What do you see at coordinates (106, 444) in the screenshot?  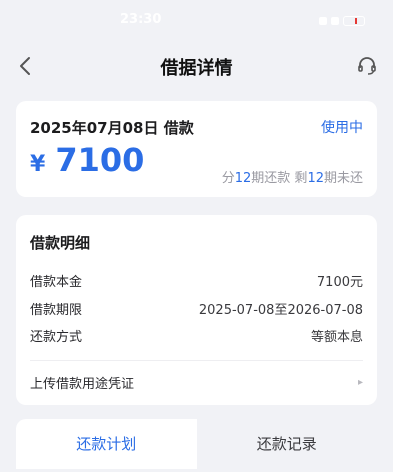 I see `tab-repayment-plan: 还款计划` at bounding box center [106, 444].